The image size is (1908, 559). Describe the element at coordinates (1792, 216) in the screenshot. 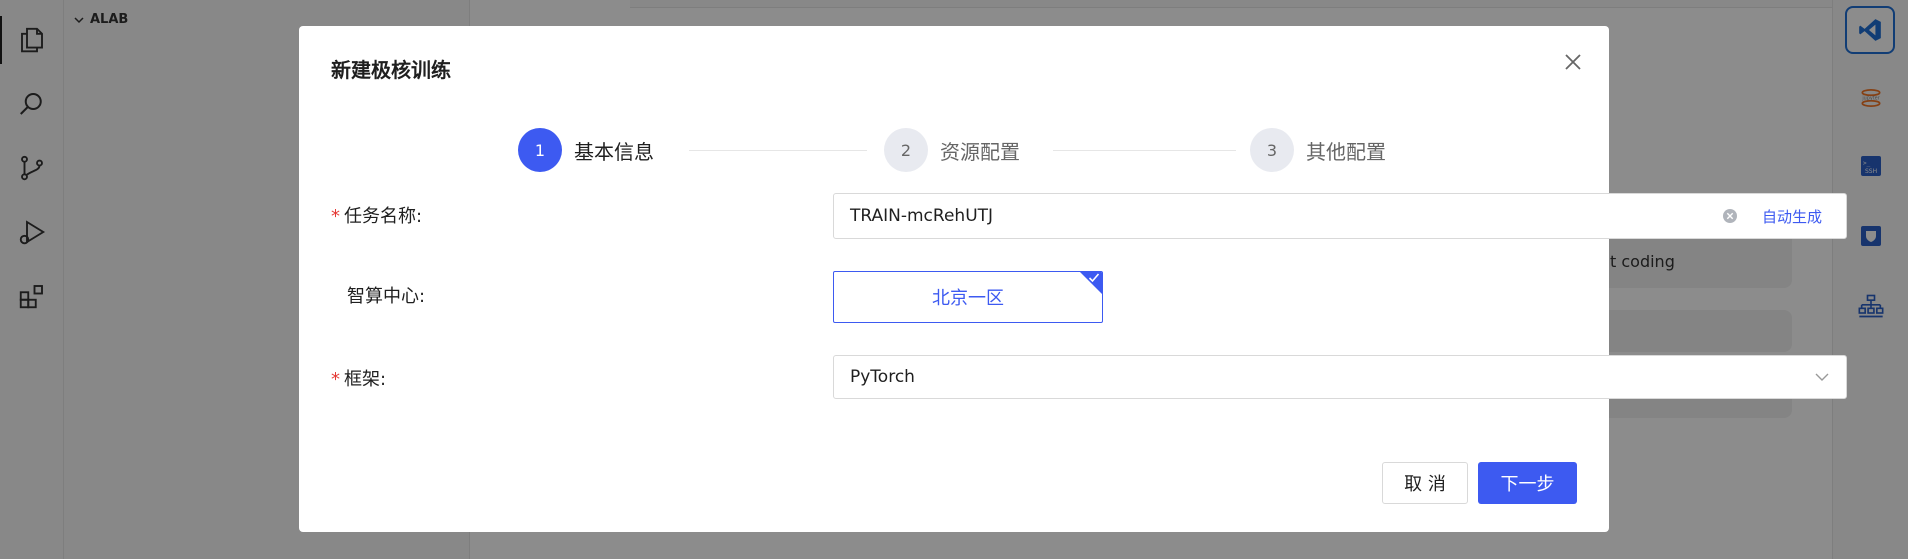

I see `auto-generate-link: 自动生成` at that location.